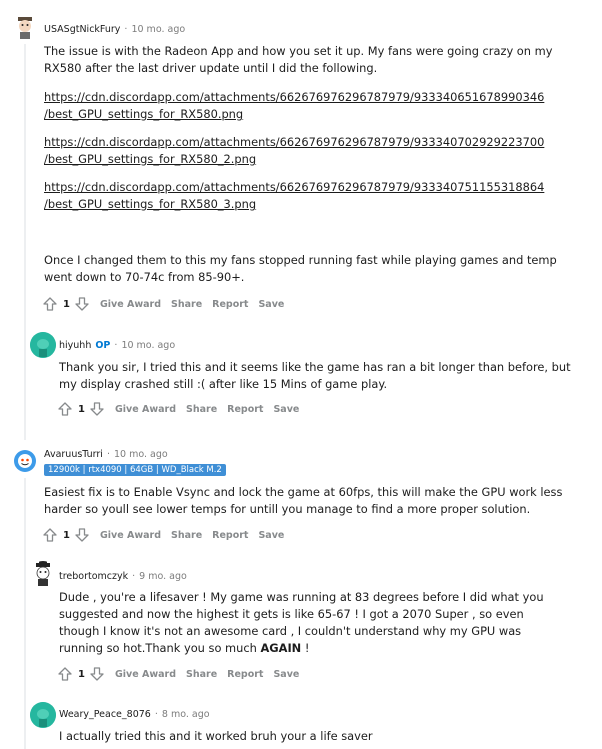  I want to click on comment-meta: USASgtNickFury · 10 mo. ago, so click(114, 29).